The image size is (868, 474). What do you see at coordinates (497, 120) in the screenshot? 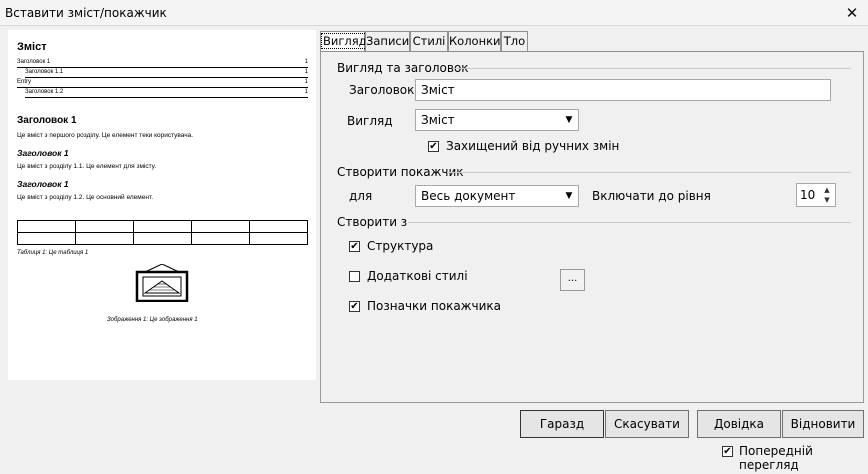
I see `type-dropdown: Зміст ▼` at bounding box center [497, 120].